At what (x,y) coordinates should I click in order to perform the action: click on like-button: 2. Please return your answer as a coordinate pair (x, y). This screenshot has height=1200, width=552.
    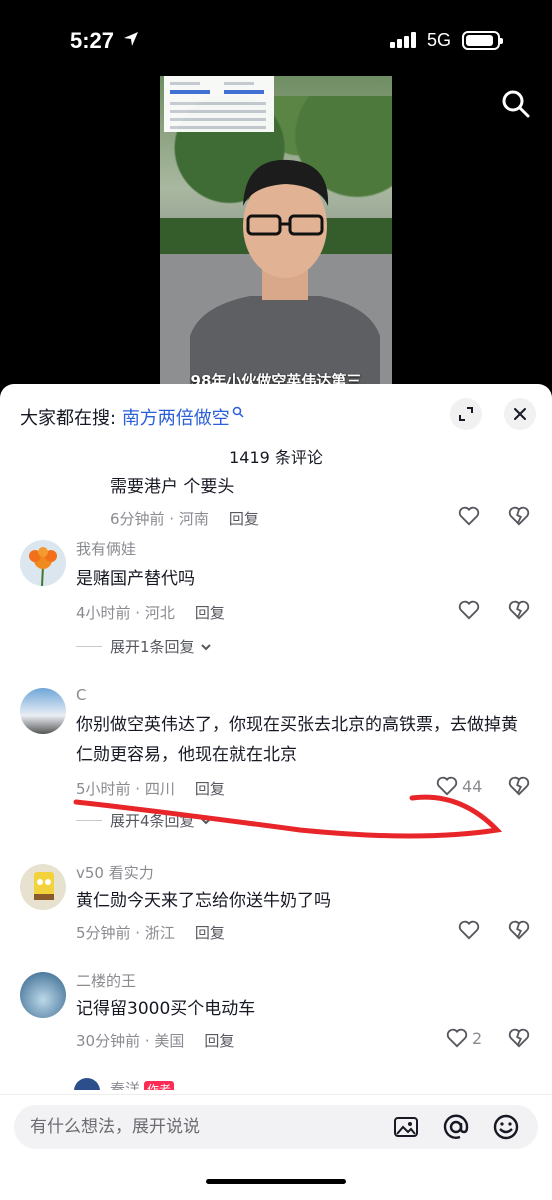
    Looking at the image, I should click on (464, 1038).